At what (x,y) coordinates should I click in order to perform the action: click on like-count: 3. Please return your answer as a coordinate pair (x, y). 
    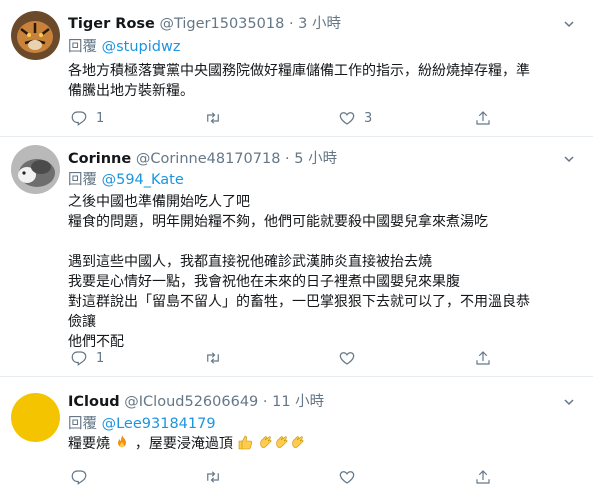
    Looking at the image, I should click on (368, 118).